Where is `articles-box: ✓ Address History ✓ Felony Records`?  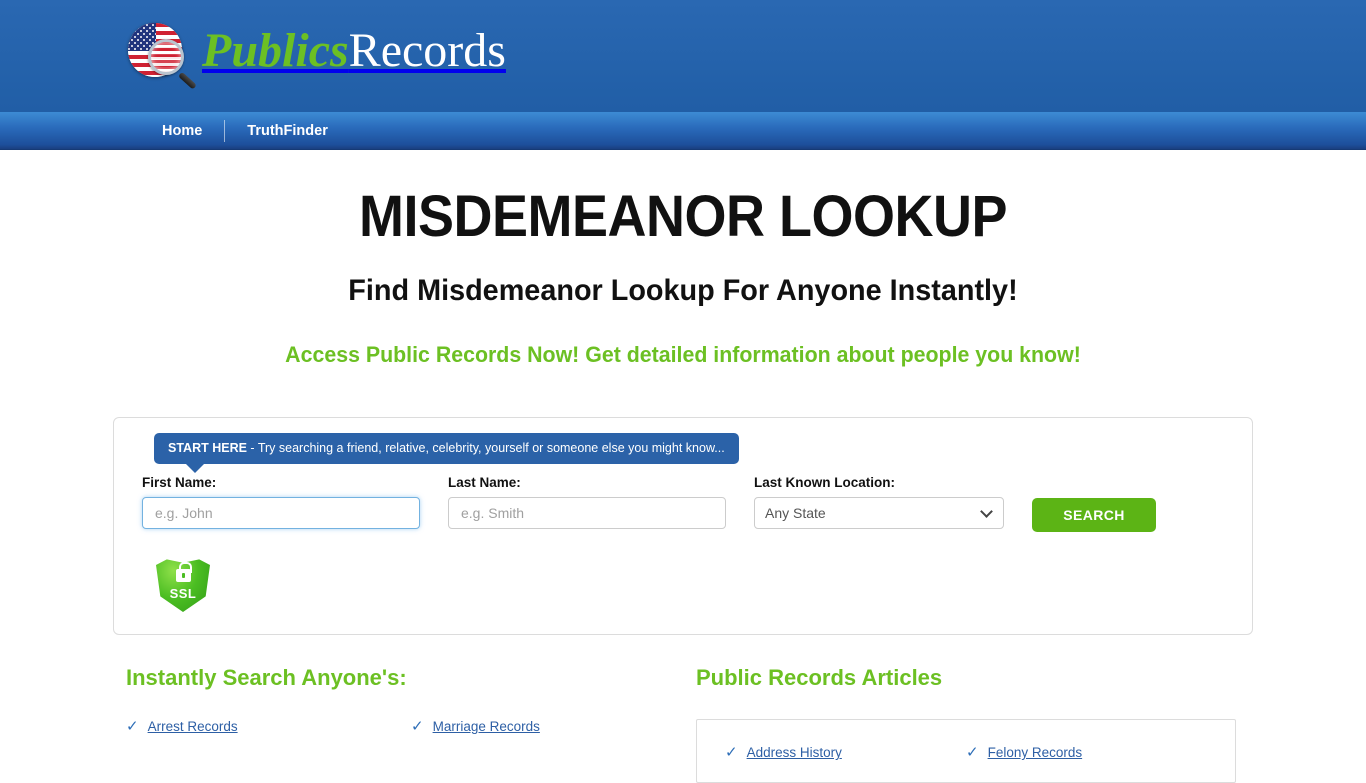 articles-box: ✓ Address History ✓ Felony Records is located at coordinates (966, 751).